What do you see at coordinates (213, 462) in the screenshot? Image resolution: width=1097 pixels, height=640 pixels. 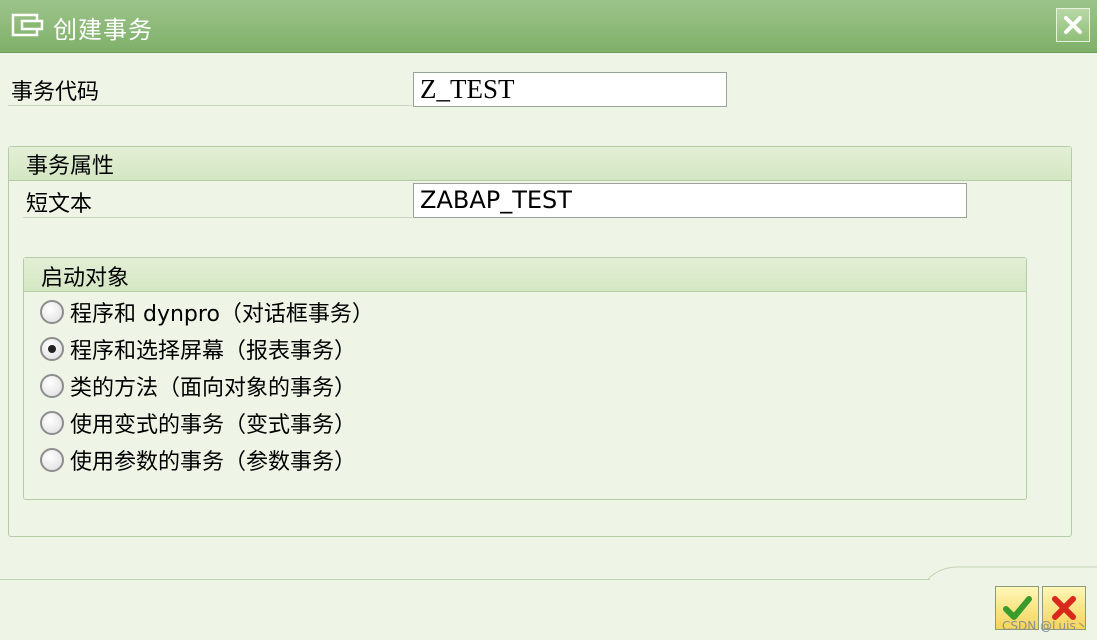 I see `radio-label: 使用参数的事务（参数事务）` at bounding box center [213, 462].